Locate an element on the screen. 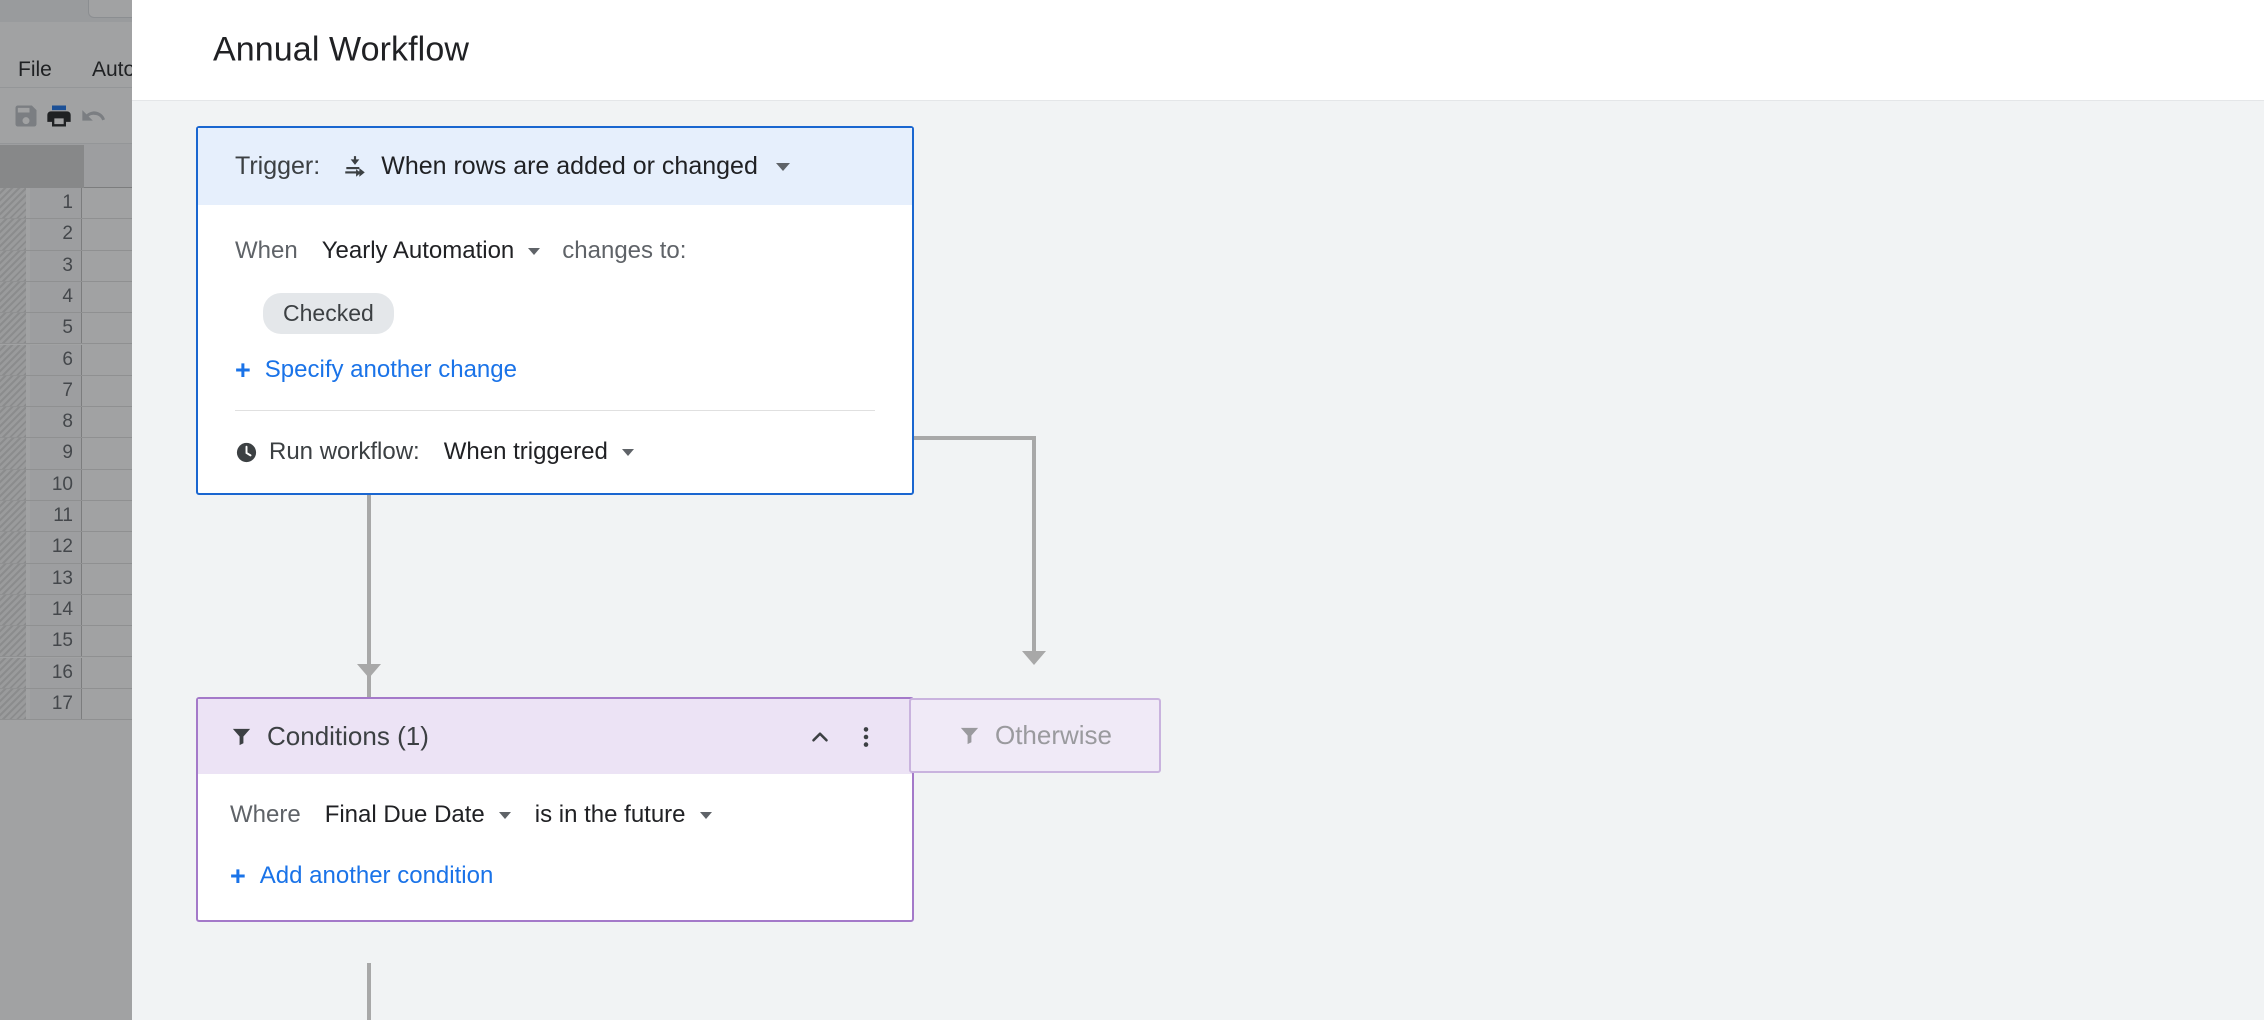  dialog-header: Annual Workflow is located at coordinates (1198, 50).